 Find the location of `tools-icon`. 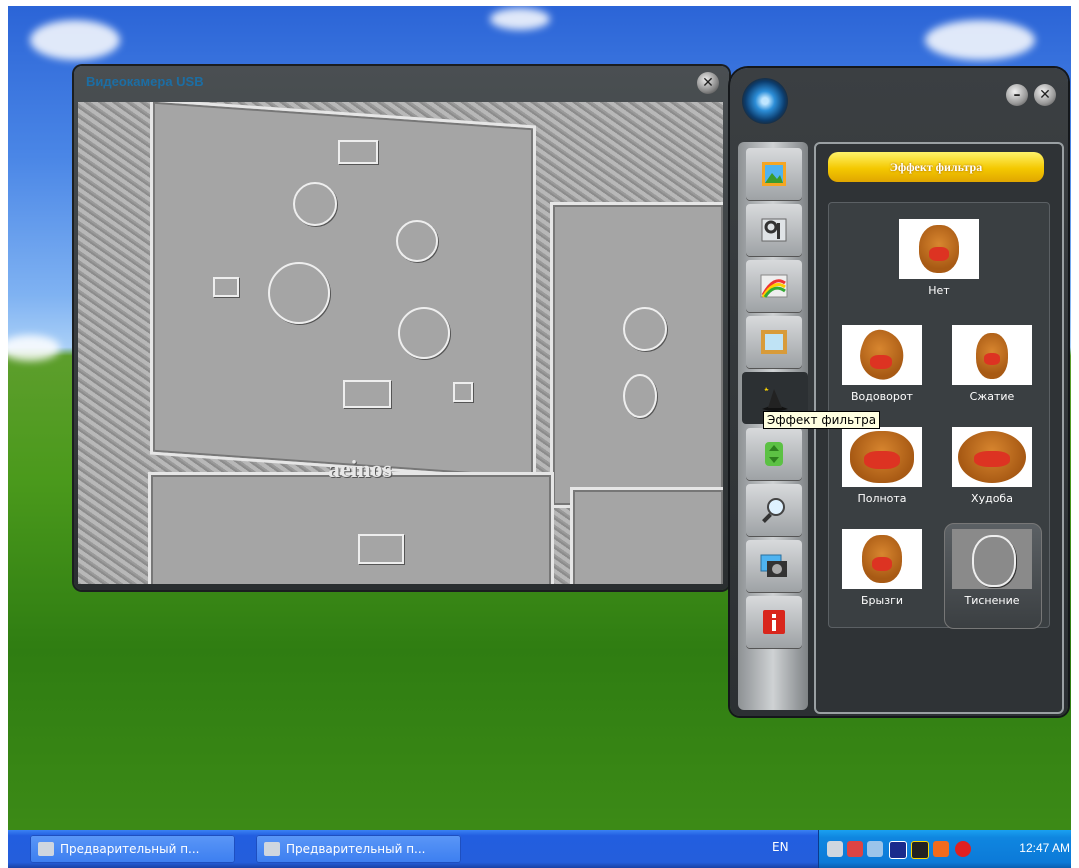

tools-icon is located at coordinates (774, 230).